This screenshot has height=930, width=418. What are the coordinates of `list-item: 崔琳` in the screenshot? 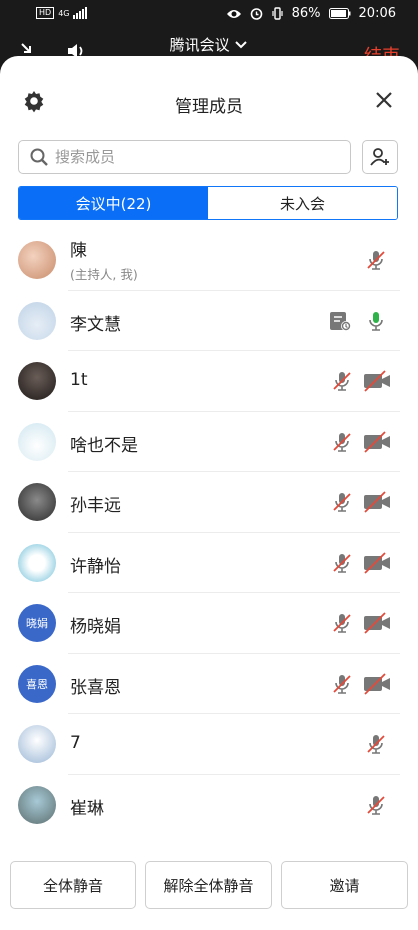 It's located at (209, 805).